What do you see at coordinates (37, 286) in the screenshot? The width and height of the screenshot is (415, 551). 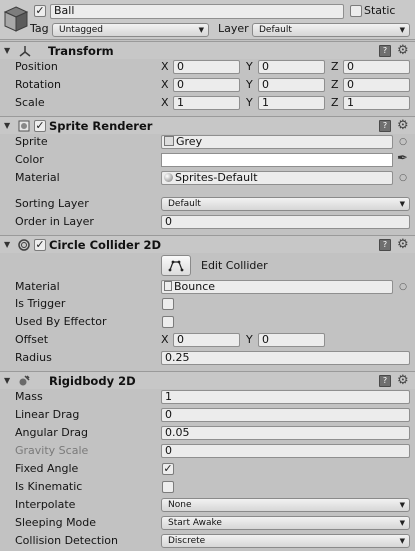 I see `collider-material-label: Material` at bounding box center [37, 286].